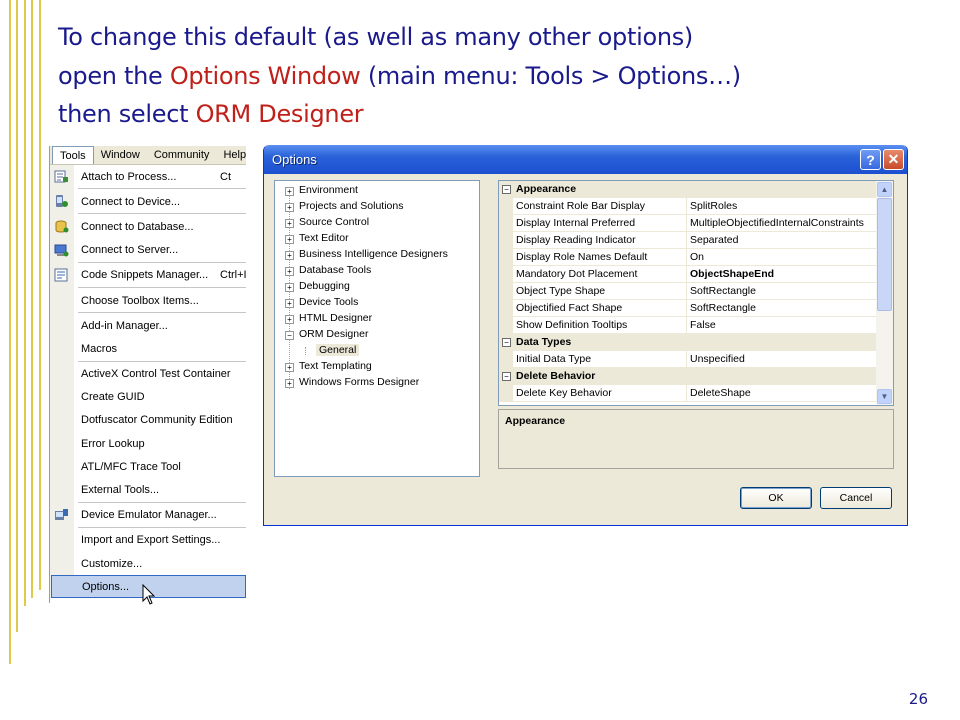 Image resolution: width=960 pixels, height=720 pixels. What do you see at coordinates (375, 367) in the screenshot?
I see `tree-node-text-templating: + Text Templating` at bounding box center [375, 367].